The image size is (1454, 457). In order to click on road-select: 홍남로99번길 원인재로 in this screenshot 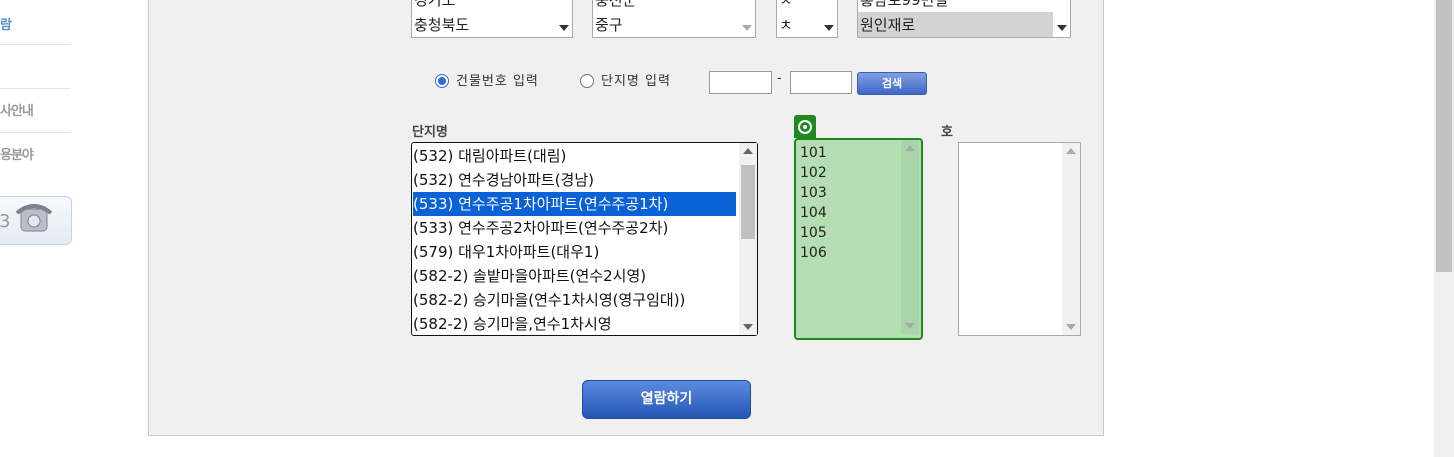, I will do `click(964, 19)`.